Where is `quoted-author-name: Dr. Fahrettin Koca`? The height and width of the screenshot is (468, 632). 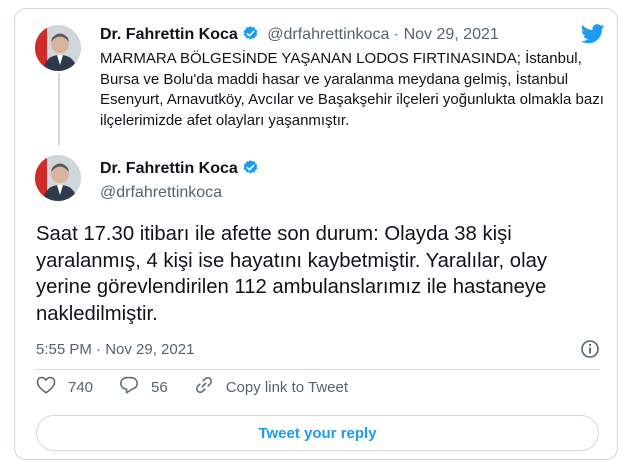
quoted-author-name: Dr. Fahrettin Koca is located at coordinates (169, 34).